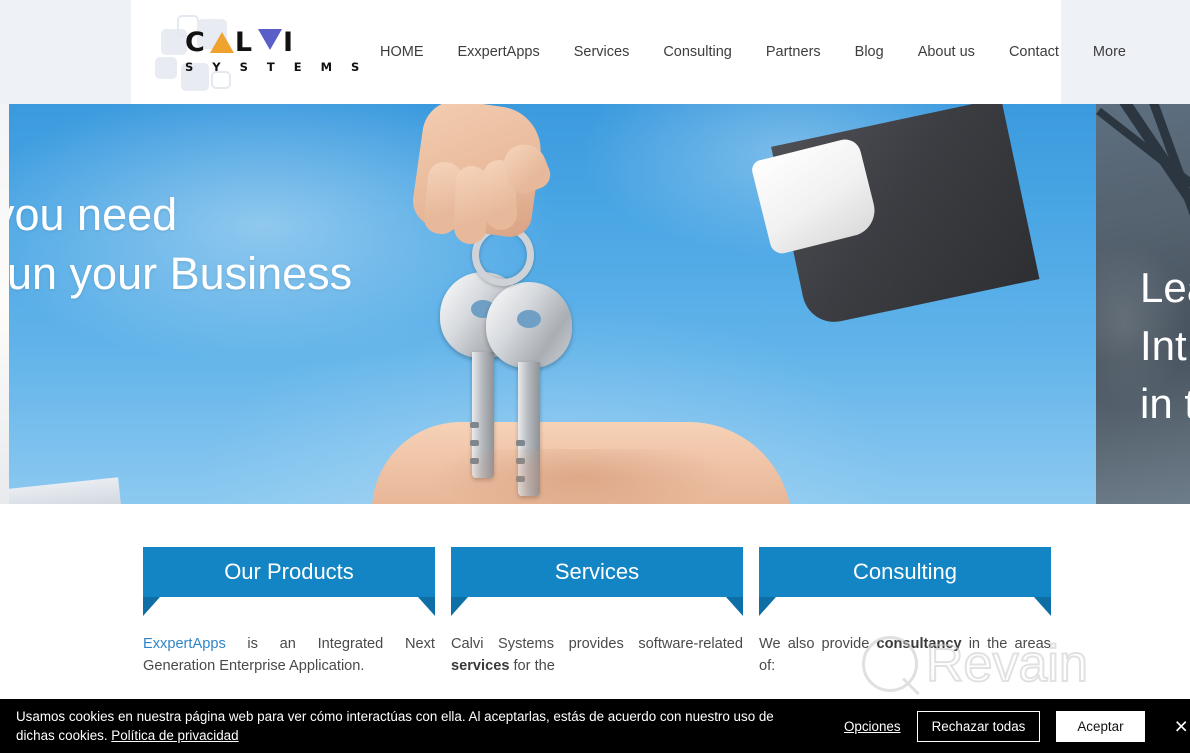 This screenshot has width=1190, height=753. What do you see at coordinates (270, 39) in the screenshot?
I see `triangle-down-icon` at bounding box center [270, 39].